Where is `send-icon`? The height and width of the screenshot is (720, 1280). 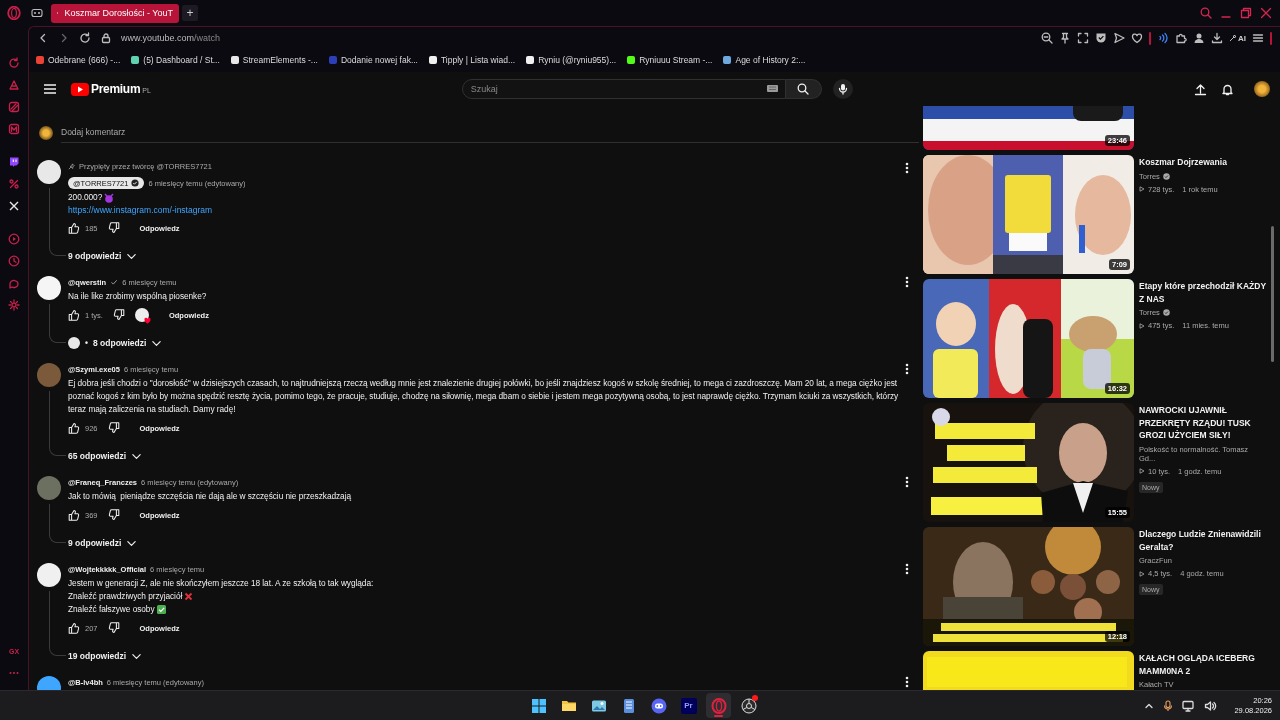
send-icon is located at coordinates (1119, 38).